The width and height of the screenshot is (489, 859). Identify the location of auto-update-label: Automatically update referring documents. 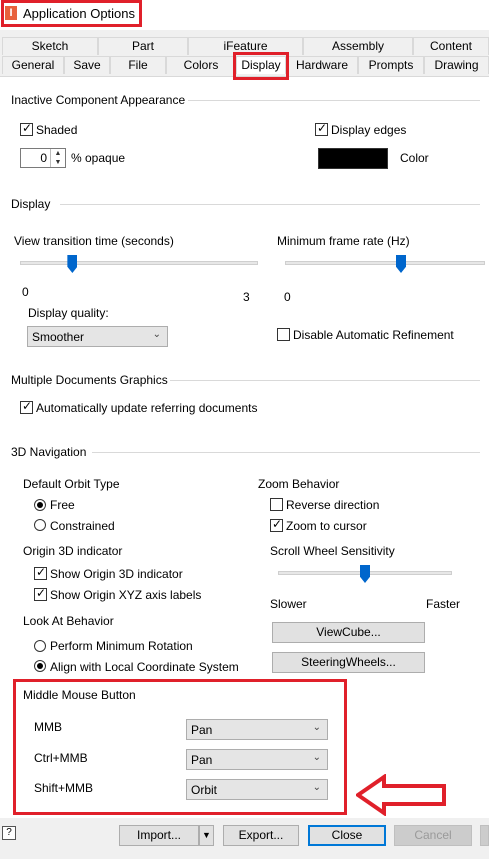
(147, 408).